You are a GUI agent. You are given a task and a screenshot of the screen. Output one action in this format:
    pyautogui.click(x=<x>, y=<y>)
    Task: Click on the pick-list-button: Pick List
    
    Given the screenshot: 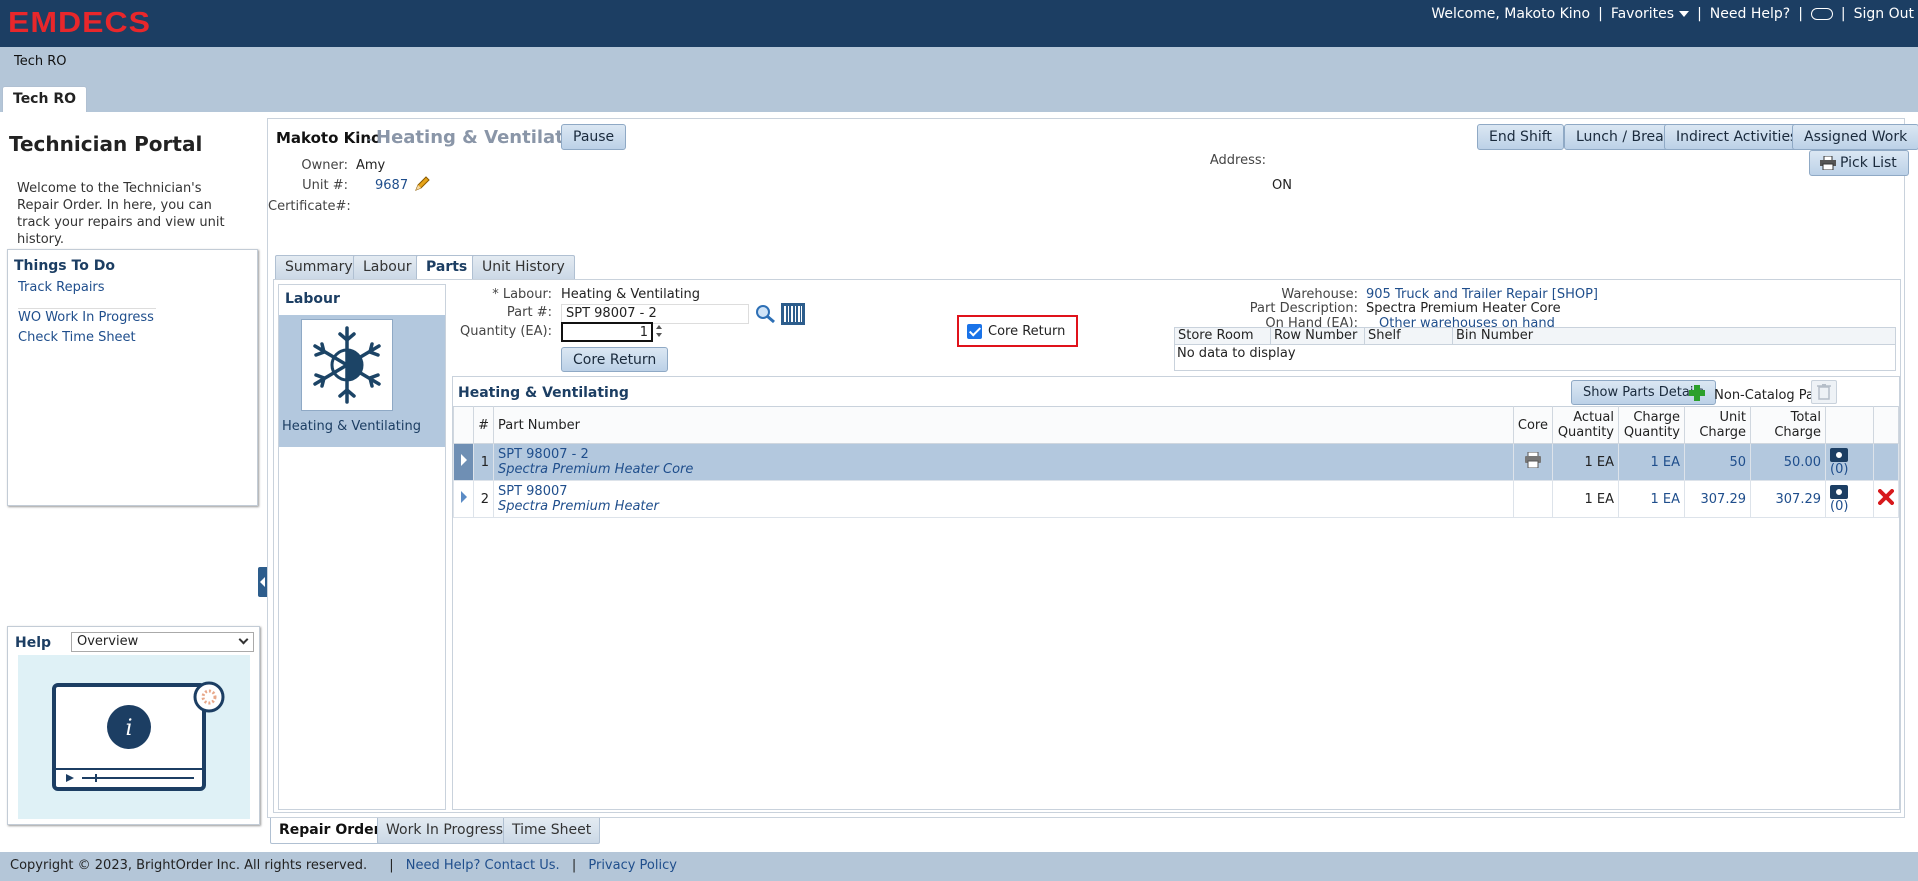 What is the action you would take?
    pyautogui.click(x=1859, y=163)
    